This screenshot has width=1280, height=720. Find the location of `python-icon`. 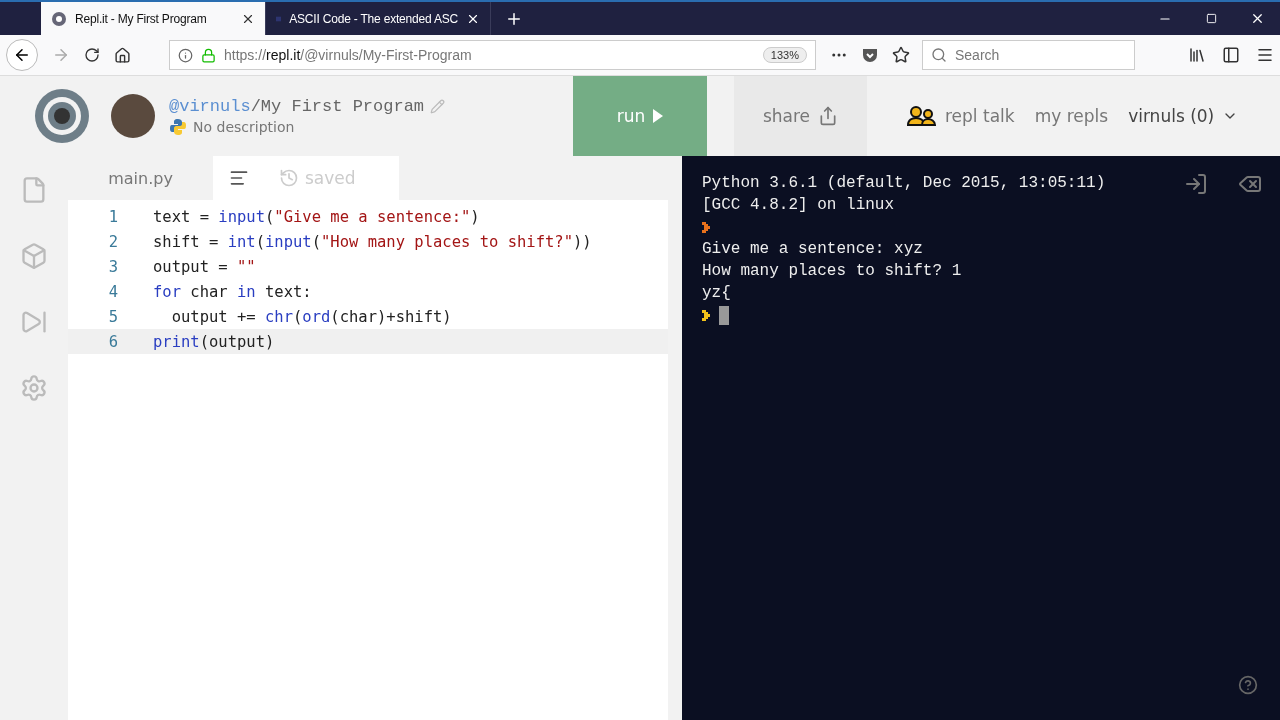

python-icon is located at coordinates (178, 126).